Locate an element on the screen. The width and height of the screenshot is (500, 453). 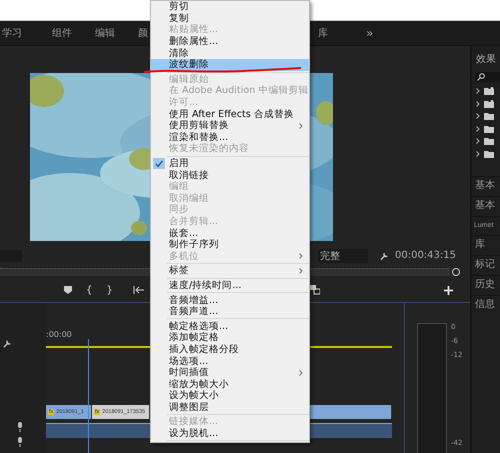
timecode: 00:00:43:15 is located at coordinates (425, 255).